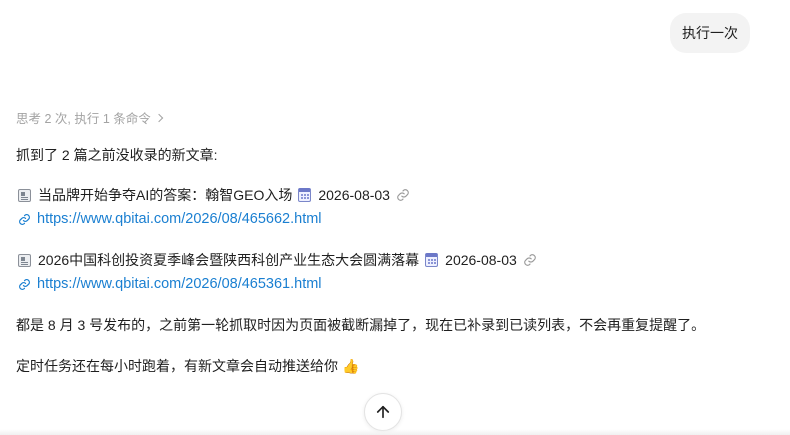  I want to click on thumbs-up-icon: 👍, so click(351, 366).